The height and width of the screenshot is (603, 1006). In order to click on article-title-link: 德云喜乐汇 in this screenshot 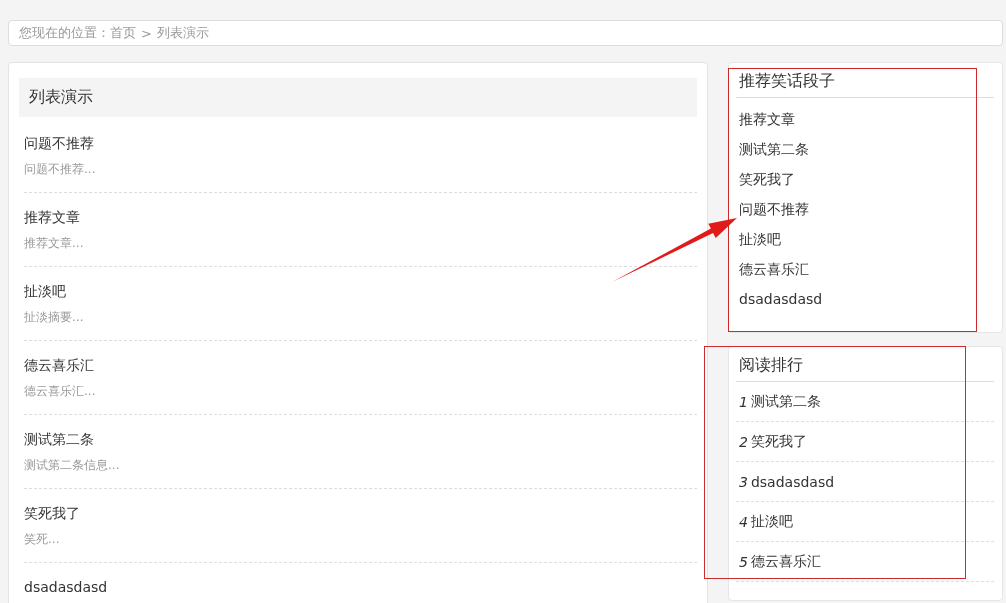, I will do `click(59, 365)`.